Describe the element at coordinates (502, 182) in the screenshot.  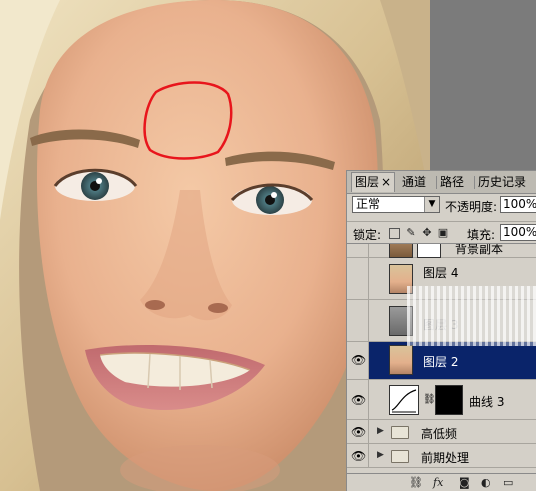
I see `tab-history: 历史记录` at that location.